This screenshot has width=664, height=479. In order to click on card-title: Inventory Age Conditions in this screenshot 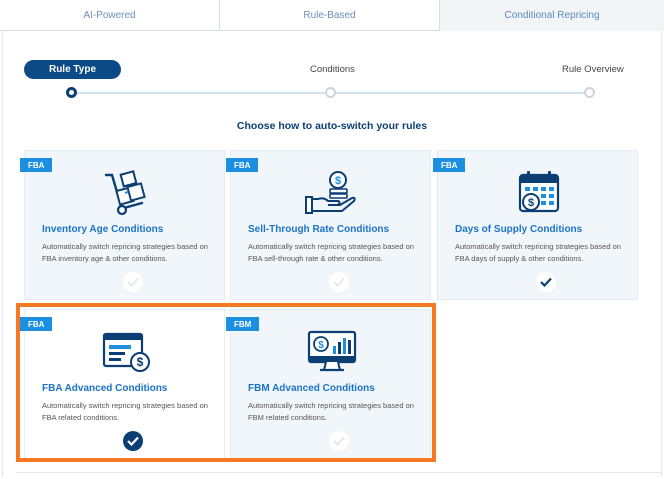, I will do `click(103, 229)`.